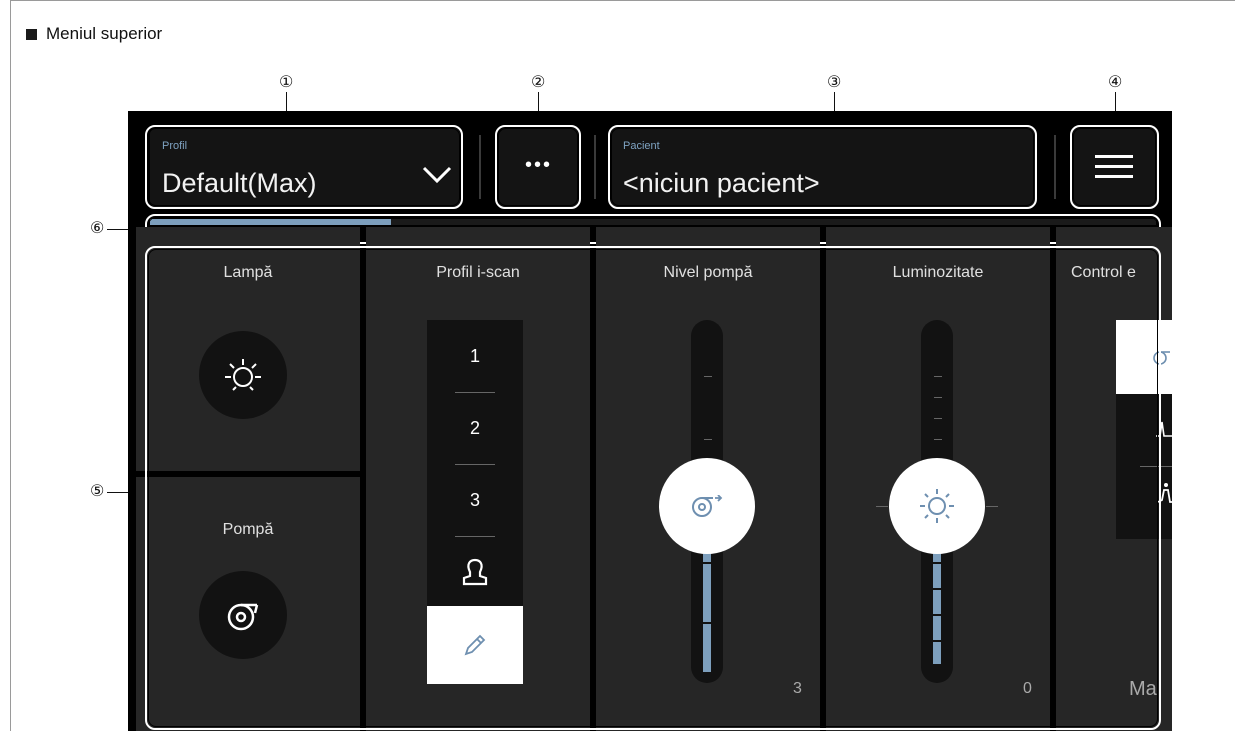 The height and width of the screenshot is (731, 1235). Describe the element at coordinates (1115, 82) in the screenshot. I see `callout-4: ④` at that location.